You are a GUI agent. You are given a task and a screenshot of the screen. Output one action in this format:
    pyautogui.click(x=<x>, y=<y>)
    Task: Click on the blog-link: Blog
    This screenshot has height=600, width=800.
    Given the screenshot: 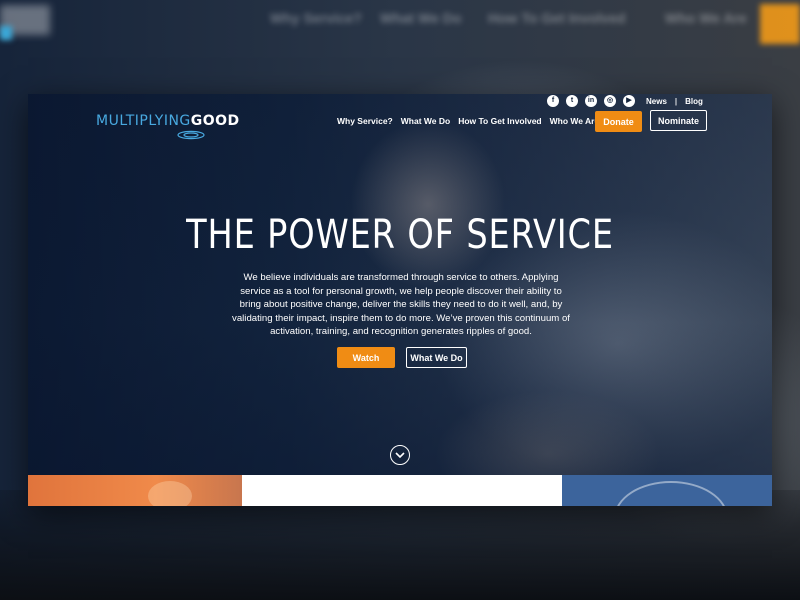 What is the action you would take?
    pyautogui.click(x=694, y=101)
    